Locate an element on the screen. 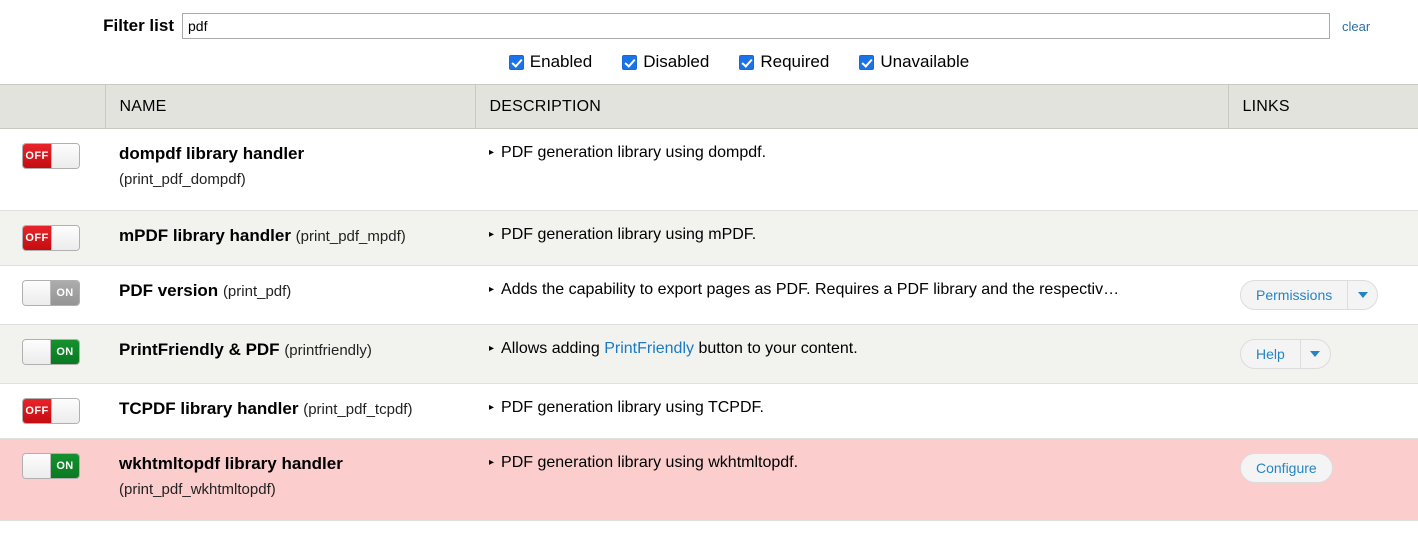  description-suffix: button to your content. is located at coordinates (776, 348).